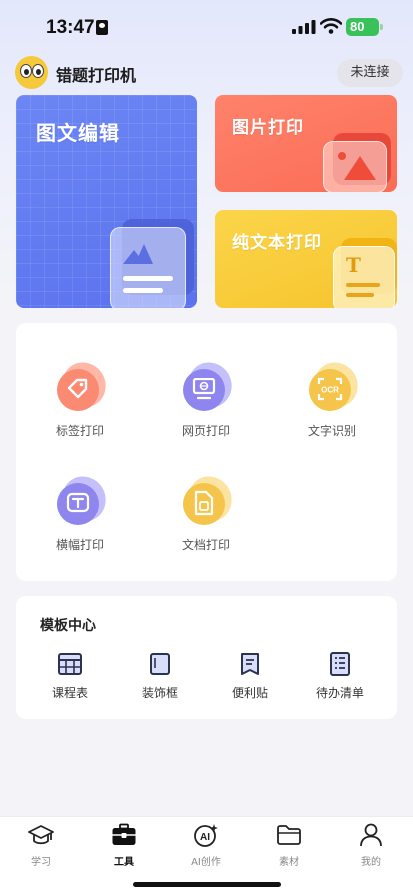 This screenshot has height=896, width=413. I want to click on tab-ai-create: AI AI创作, so click(206, 846).